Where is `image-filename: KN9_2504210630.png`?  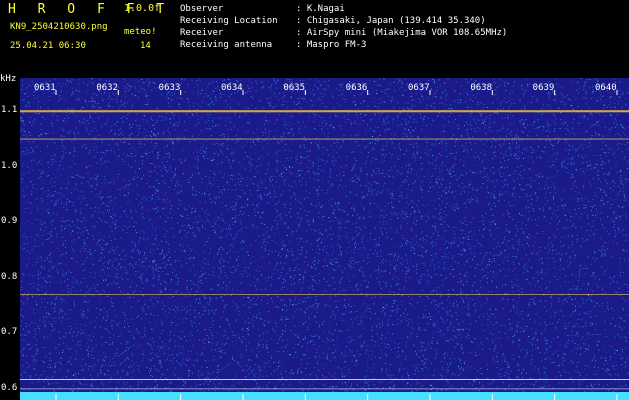
image-filename: KN9_2504210630.png is located at coordinates (59, 27).